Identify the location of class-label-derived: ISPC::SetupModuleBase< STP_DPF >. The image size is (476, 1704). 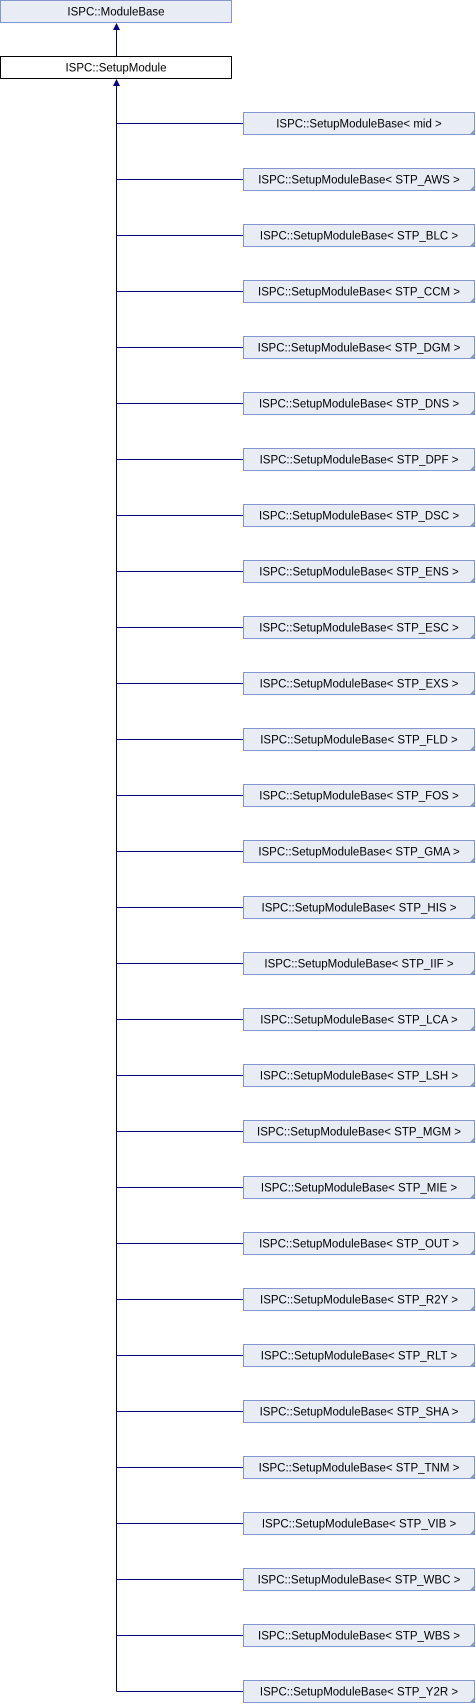
(359, 461).